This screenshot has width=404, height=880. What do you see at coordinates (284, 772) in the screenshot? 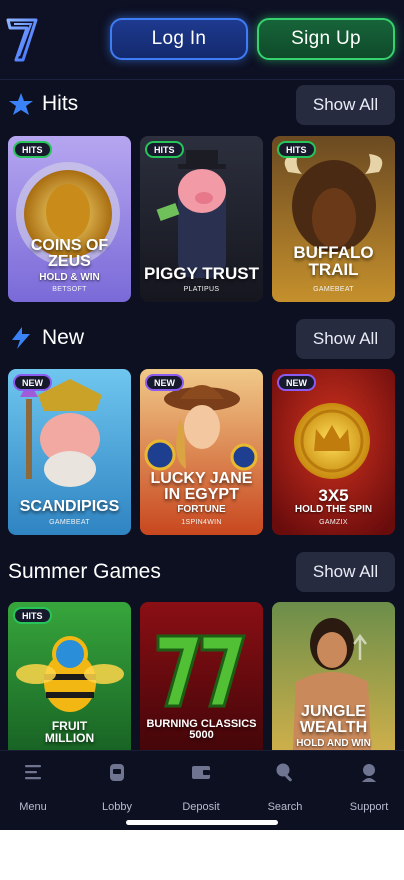
I see `search-icon` at bounding box center [284, 772].